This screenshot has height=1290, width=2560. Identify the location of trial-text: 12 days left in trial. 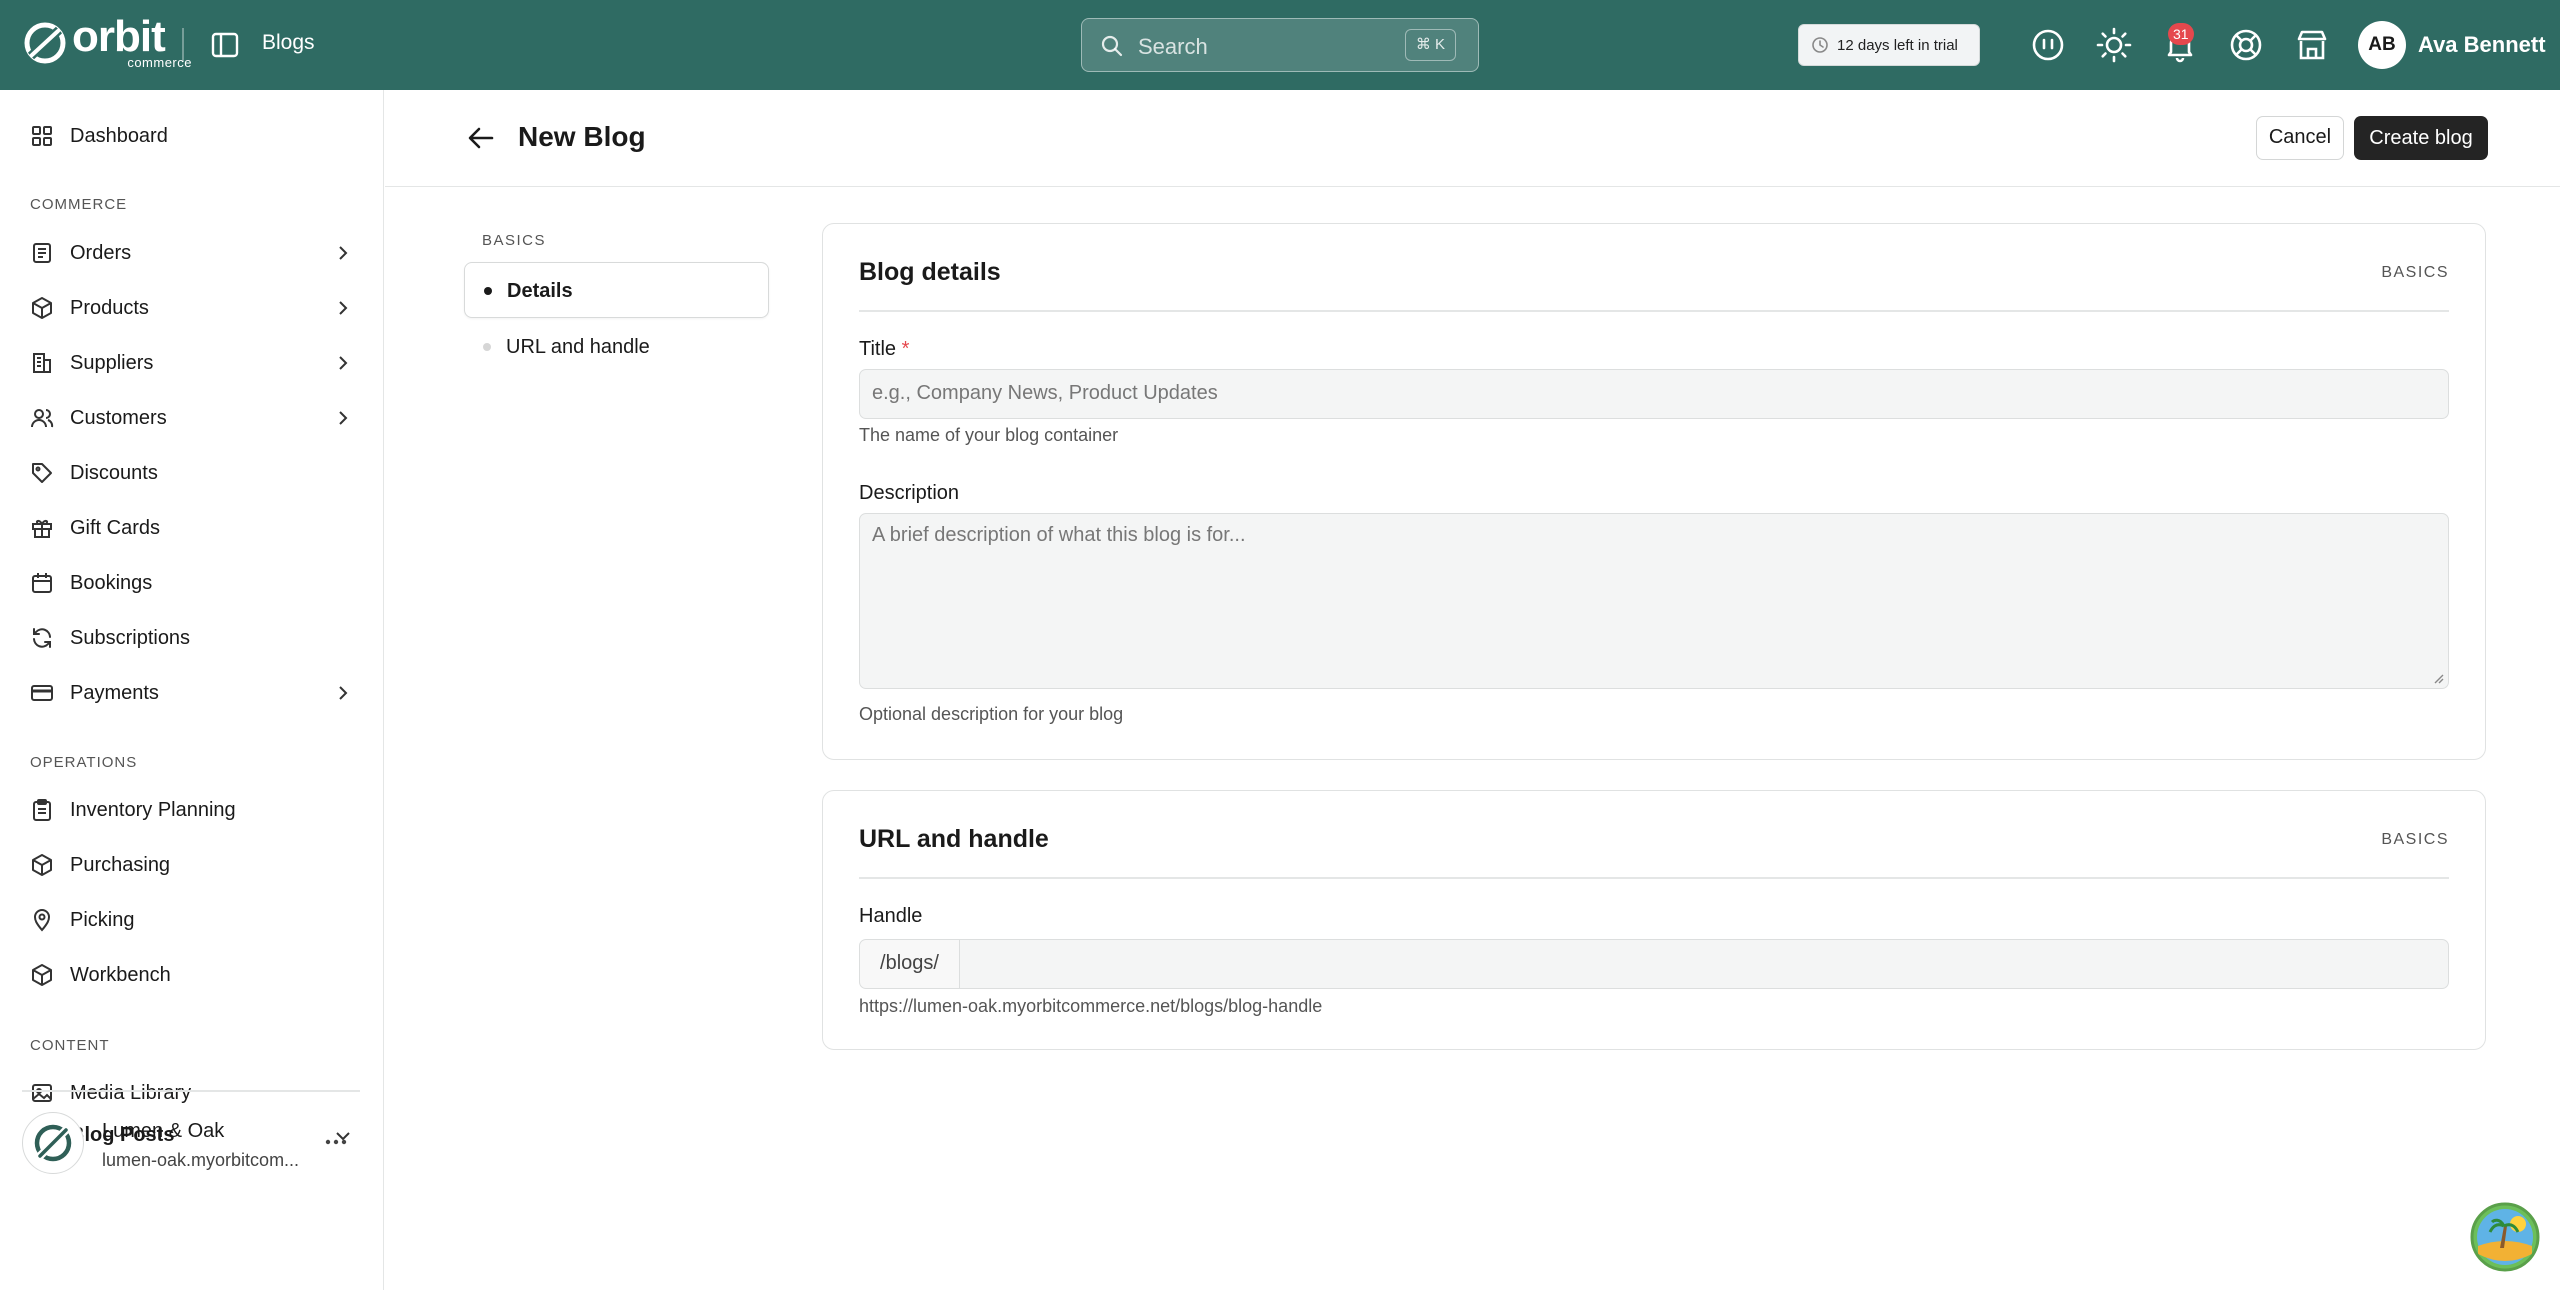
(1897, 45).